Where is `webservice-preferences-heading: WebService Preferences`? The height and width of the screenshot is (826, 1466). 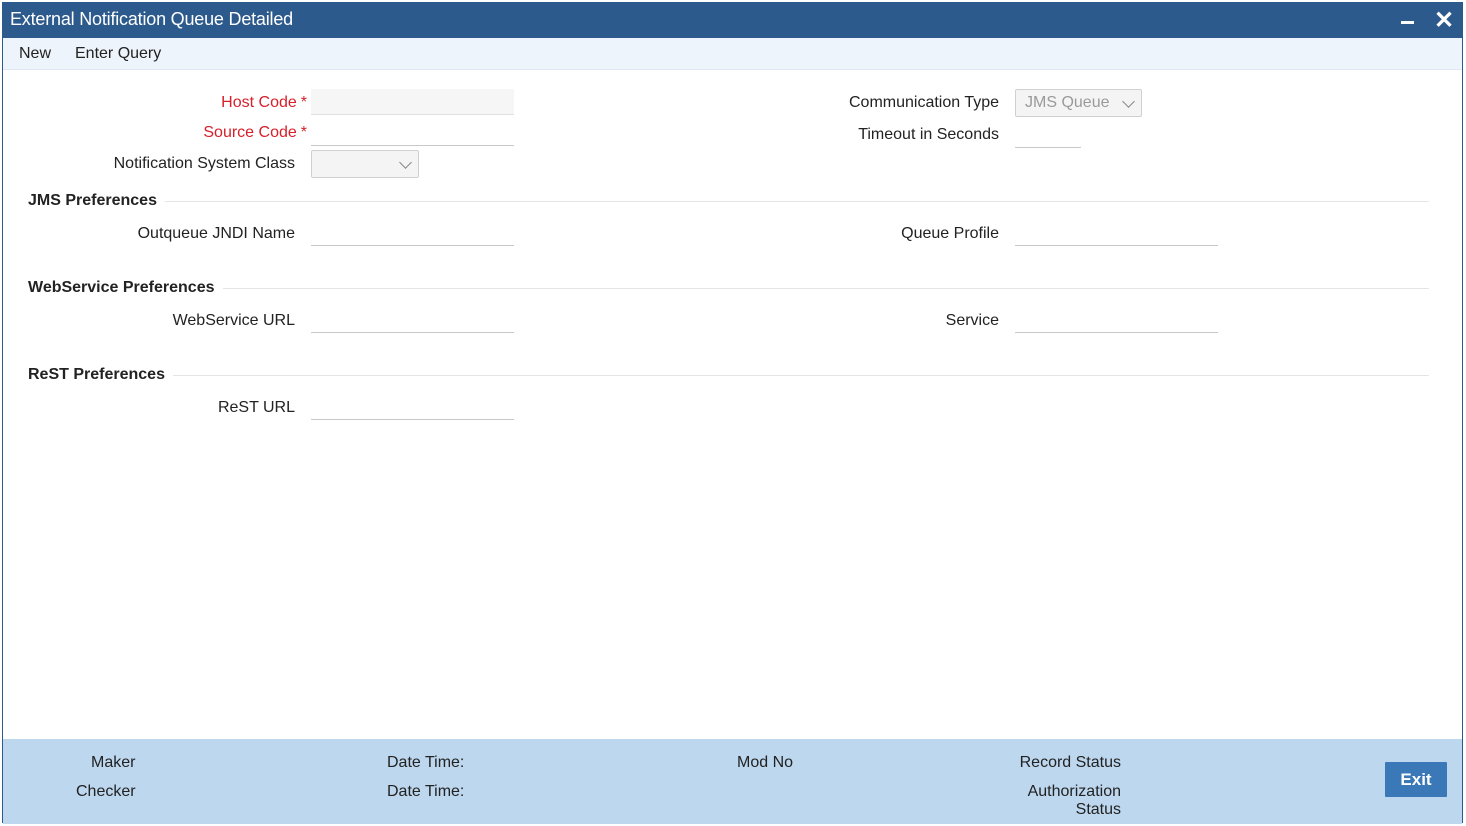 webservice-preferences-heading: WebService Preferences is located at coordinates (121, 287).